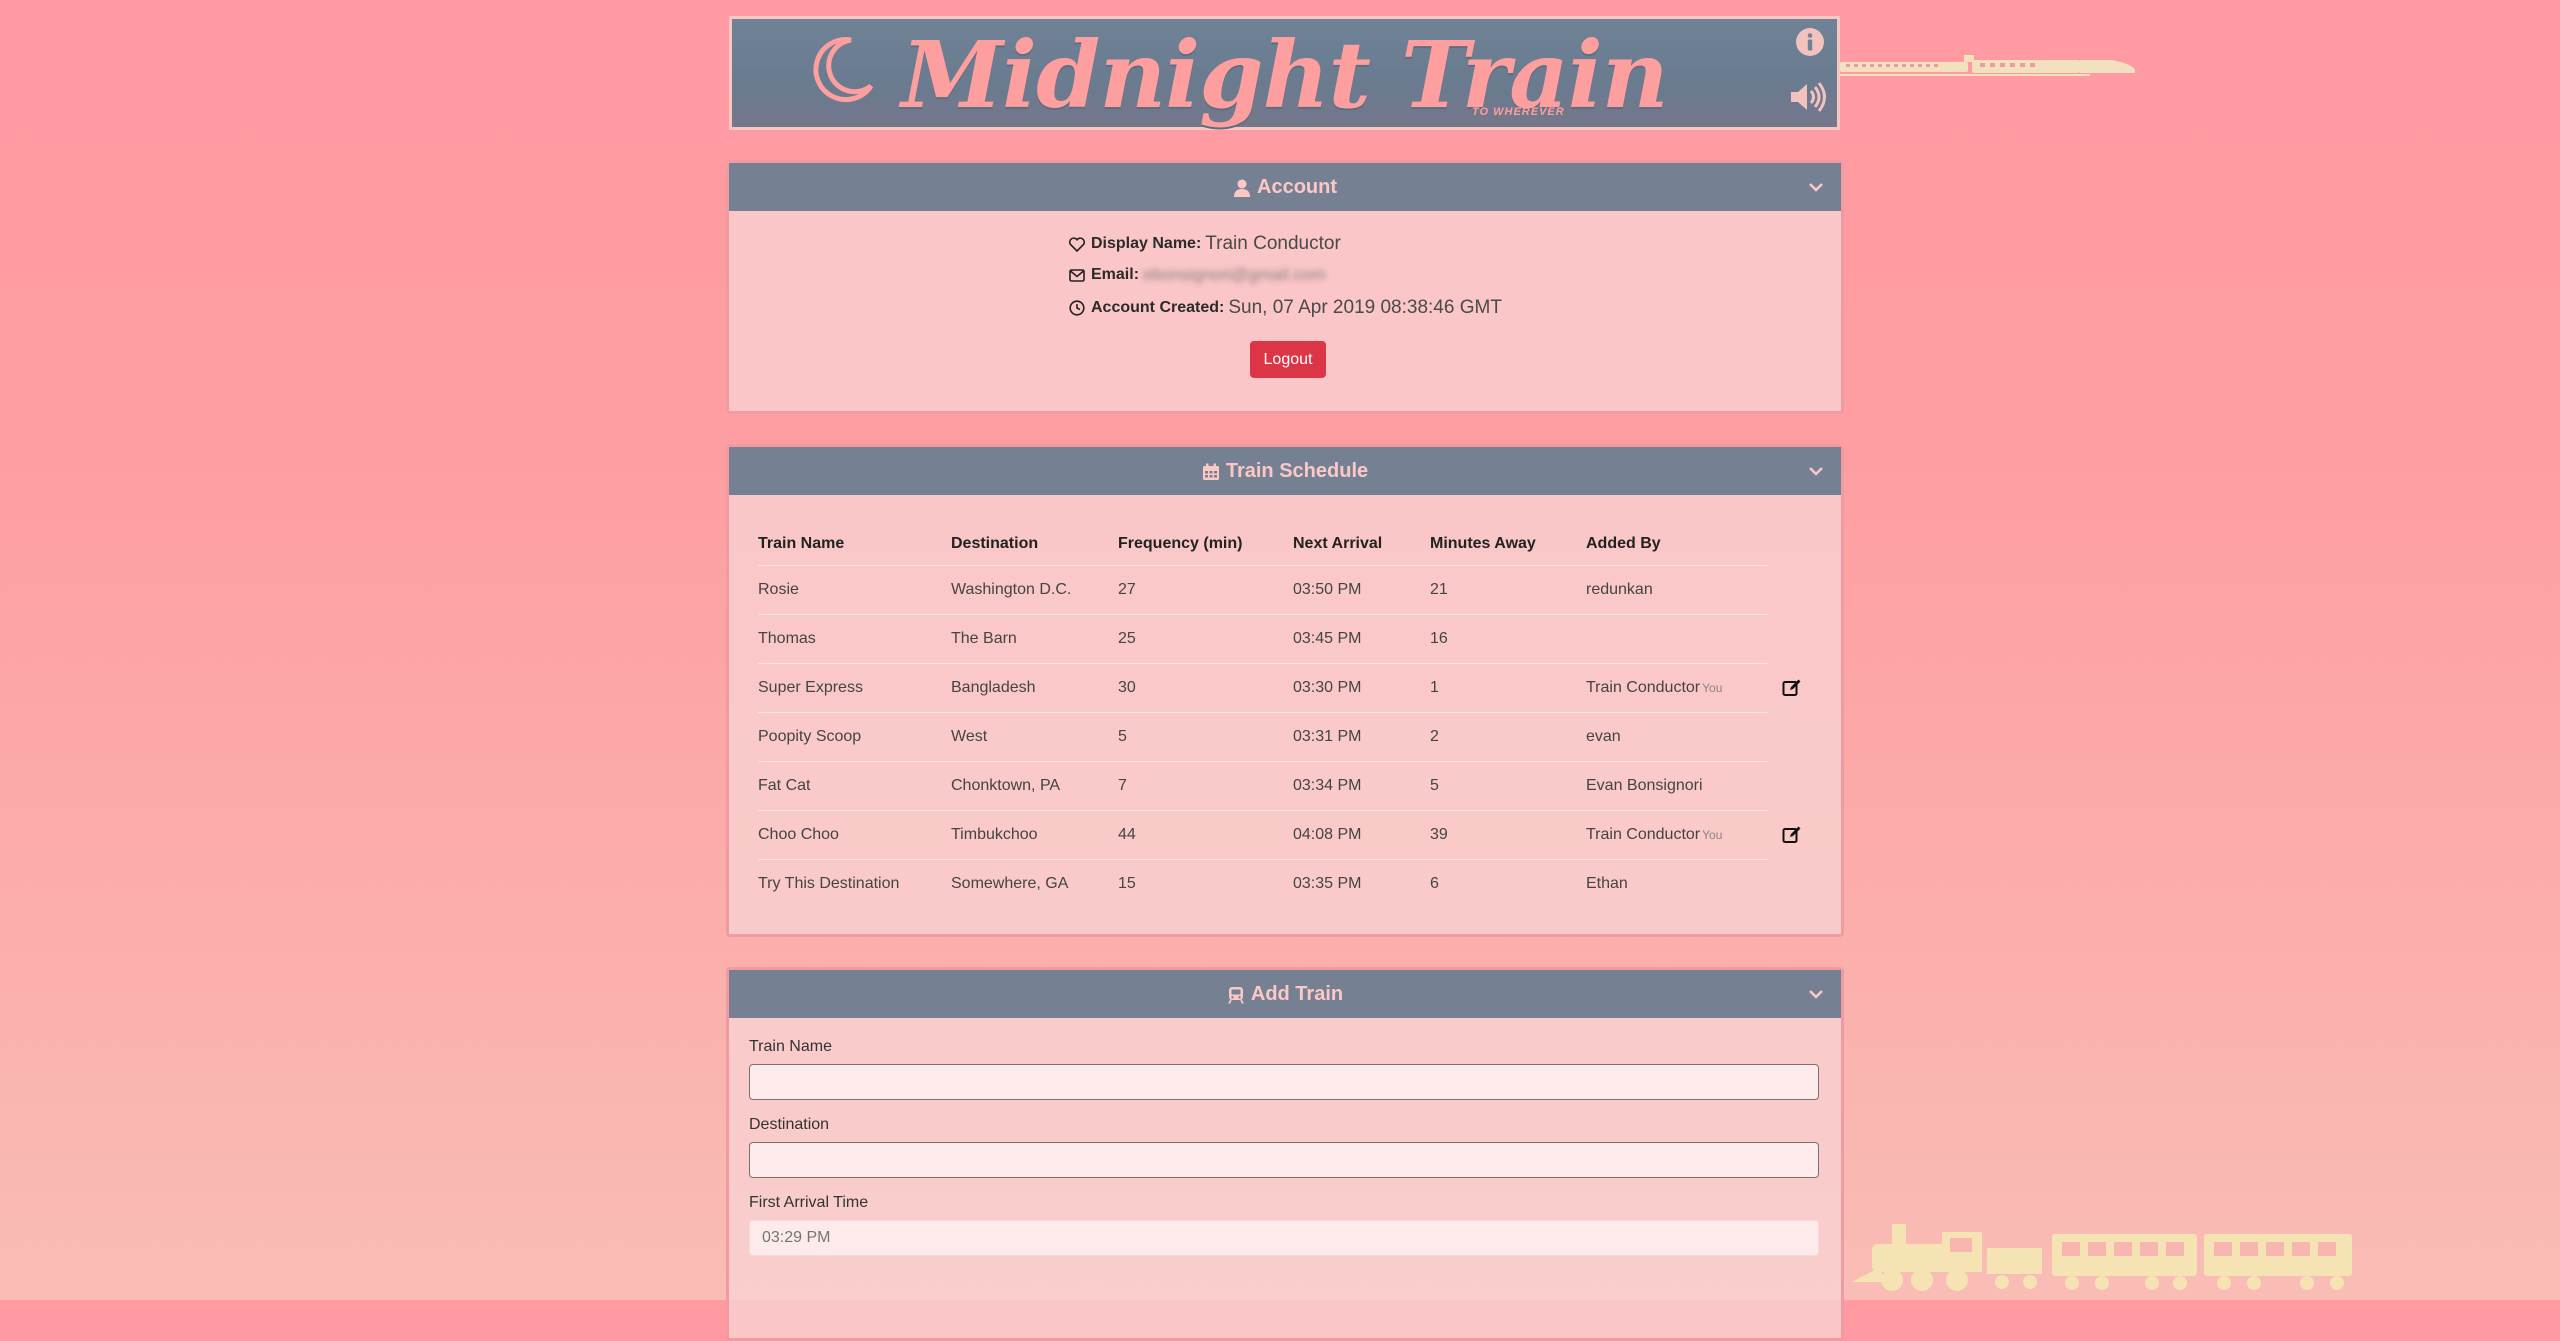 The height and width of the screenshot is (1341, 2560). What do you see at coordinates (854, 688) in the screenshot?
I see `train-name-cell: Super Express` at bounding box center [854, 688].